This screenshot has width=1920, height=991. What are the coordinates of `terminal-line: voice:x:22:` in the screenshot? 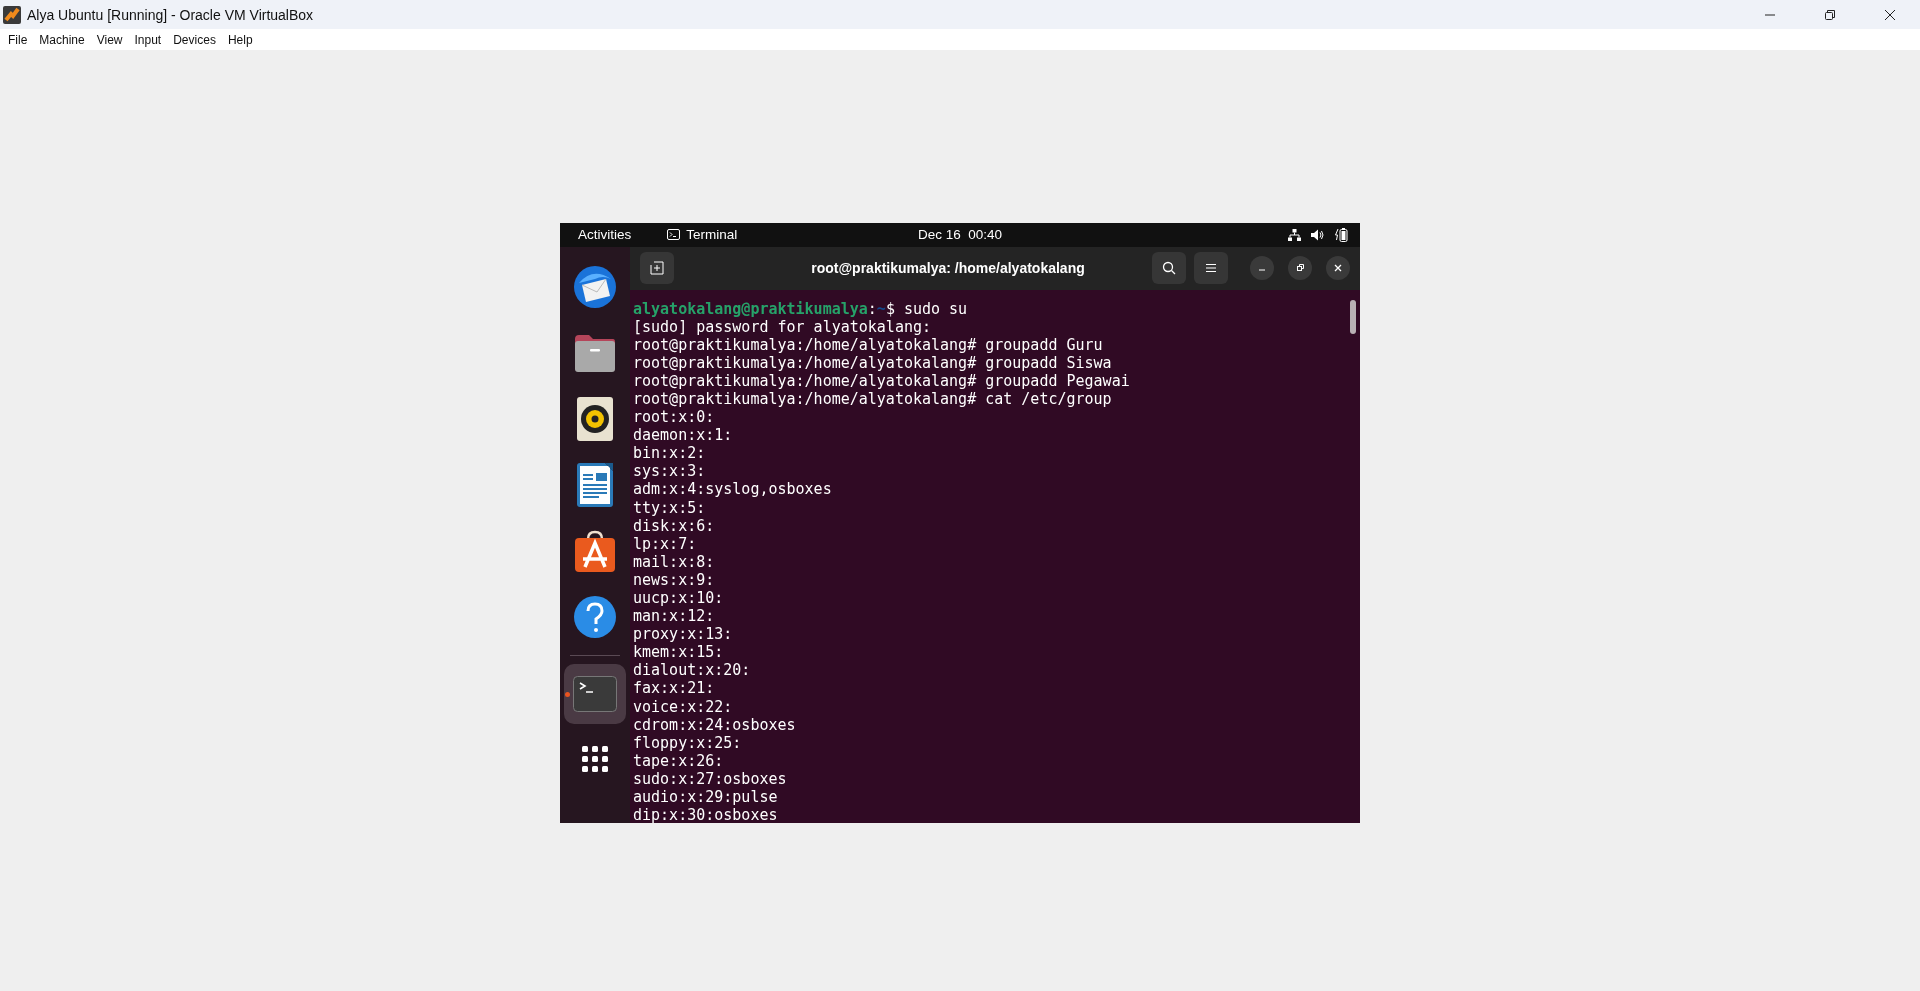 It's located at (683, 706).